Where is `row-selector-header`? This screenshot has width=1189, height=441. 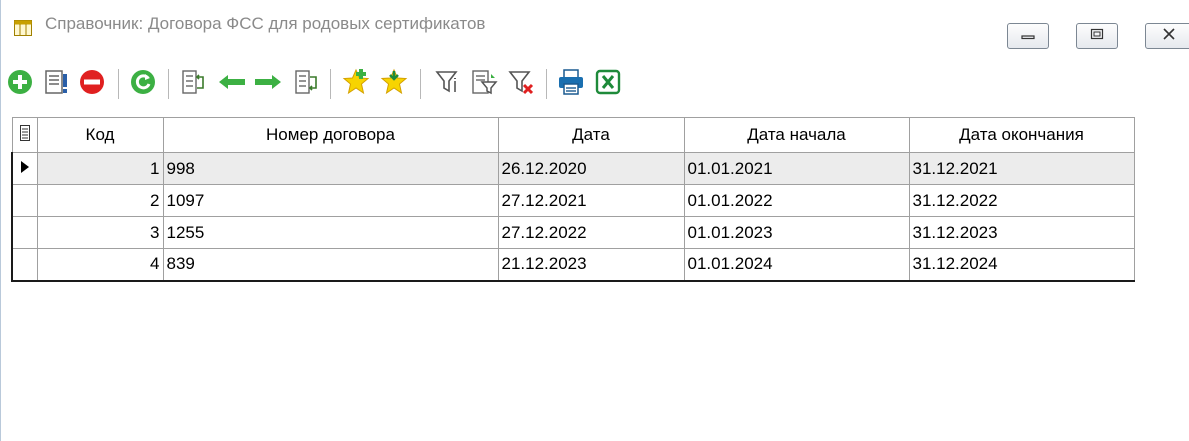
row-selector-header is located at coordinates (24, 135).